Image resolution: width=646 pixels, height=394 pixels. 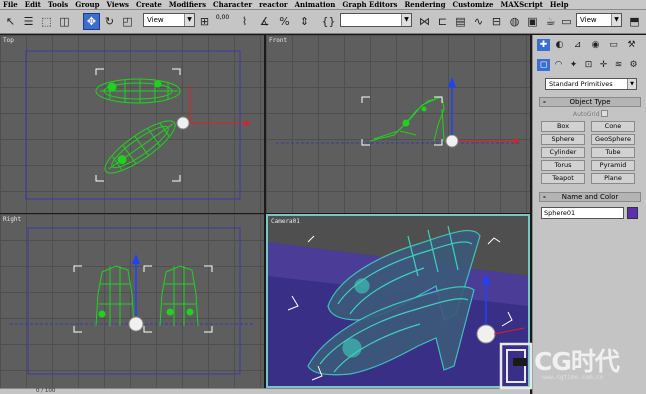 What do you see at coordinates (591, 84) in the screenshot?
I see `primitive-category-select: Standard Primitives ▼` at bounding box center [591, 84].